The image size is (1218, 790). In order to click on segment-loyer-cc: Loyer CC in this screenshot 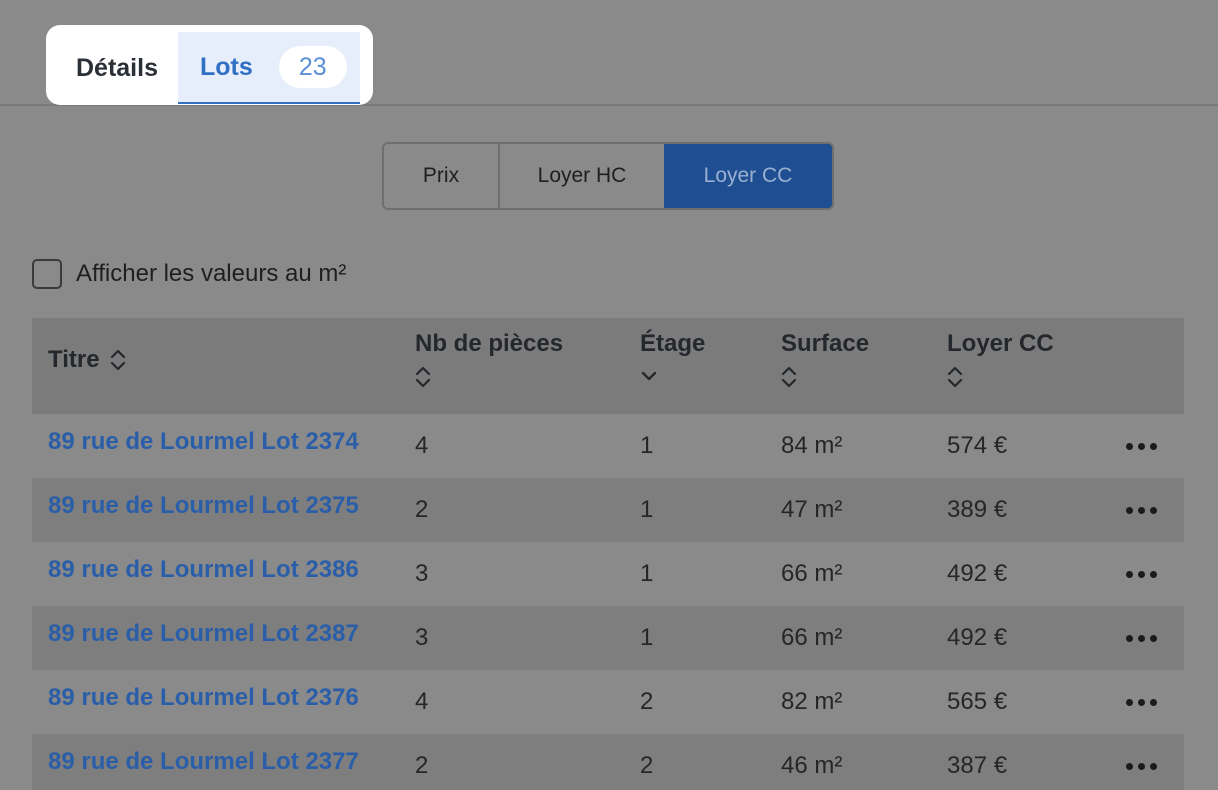, I will do `click(748, 176)`.